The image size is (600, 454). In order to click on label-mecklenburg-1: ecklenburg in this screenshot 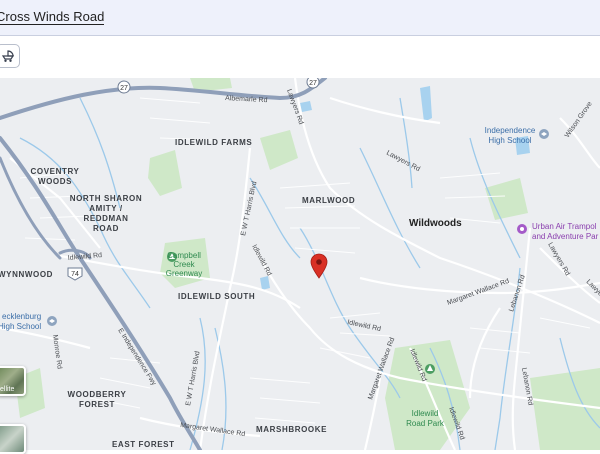, I will do `click(21, 316)`.